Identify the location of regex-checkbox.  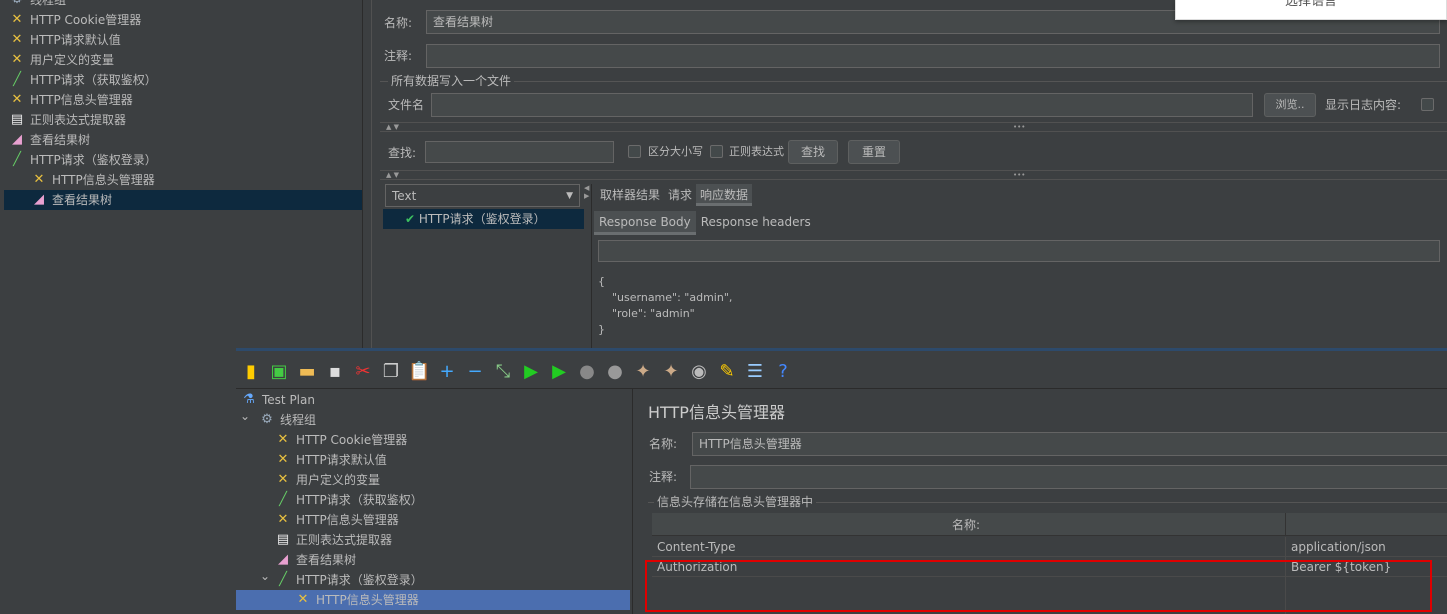
(716, 151).